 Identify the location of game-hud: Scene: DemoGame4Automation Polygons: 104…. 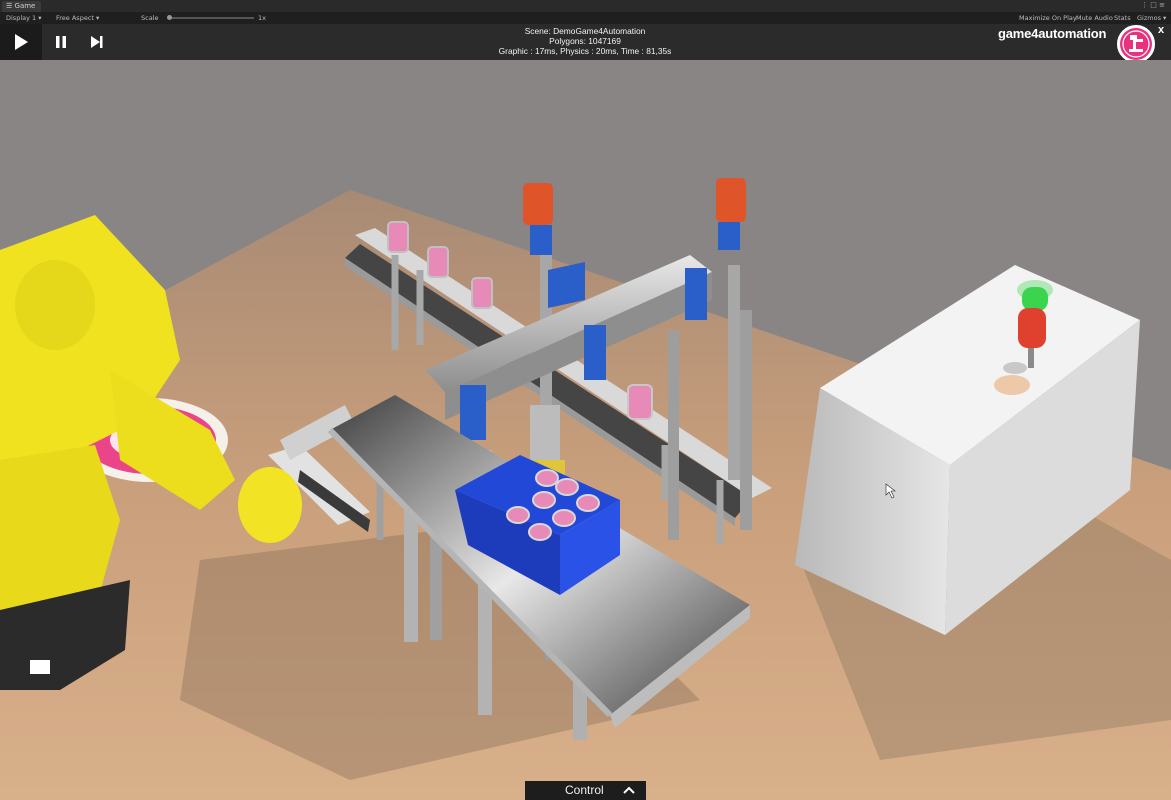
(585, 42).